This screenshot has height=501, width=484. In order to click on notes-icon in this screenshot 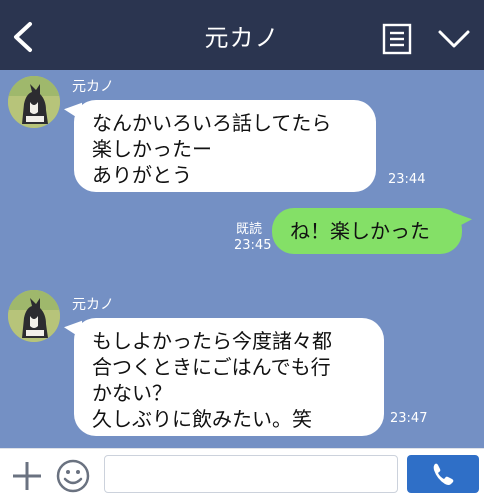, I will do `click(397, 39)`.